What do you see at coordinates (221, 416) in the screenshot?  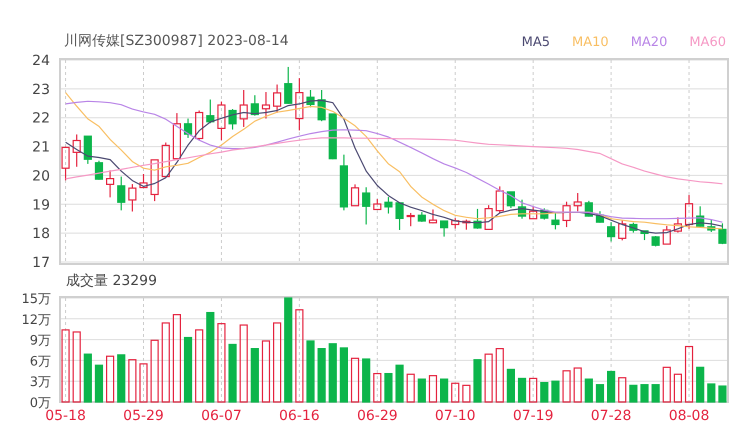 I see `date-label: 06-07` at bounding box center [221, 416].